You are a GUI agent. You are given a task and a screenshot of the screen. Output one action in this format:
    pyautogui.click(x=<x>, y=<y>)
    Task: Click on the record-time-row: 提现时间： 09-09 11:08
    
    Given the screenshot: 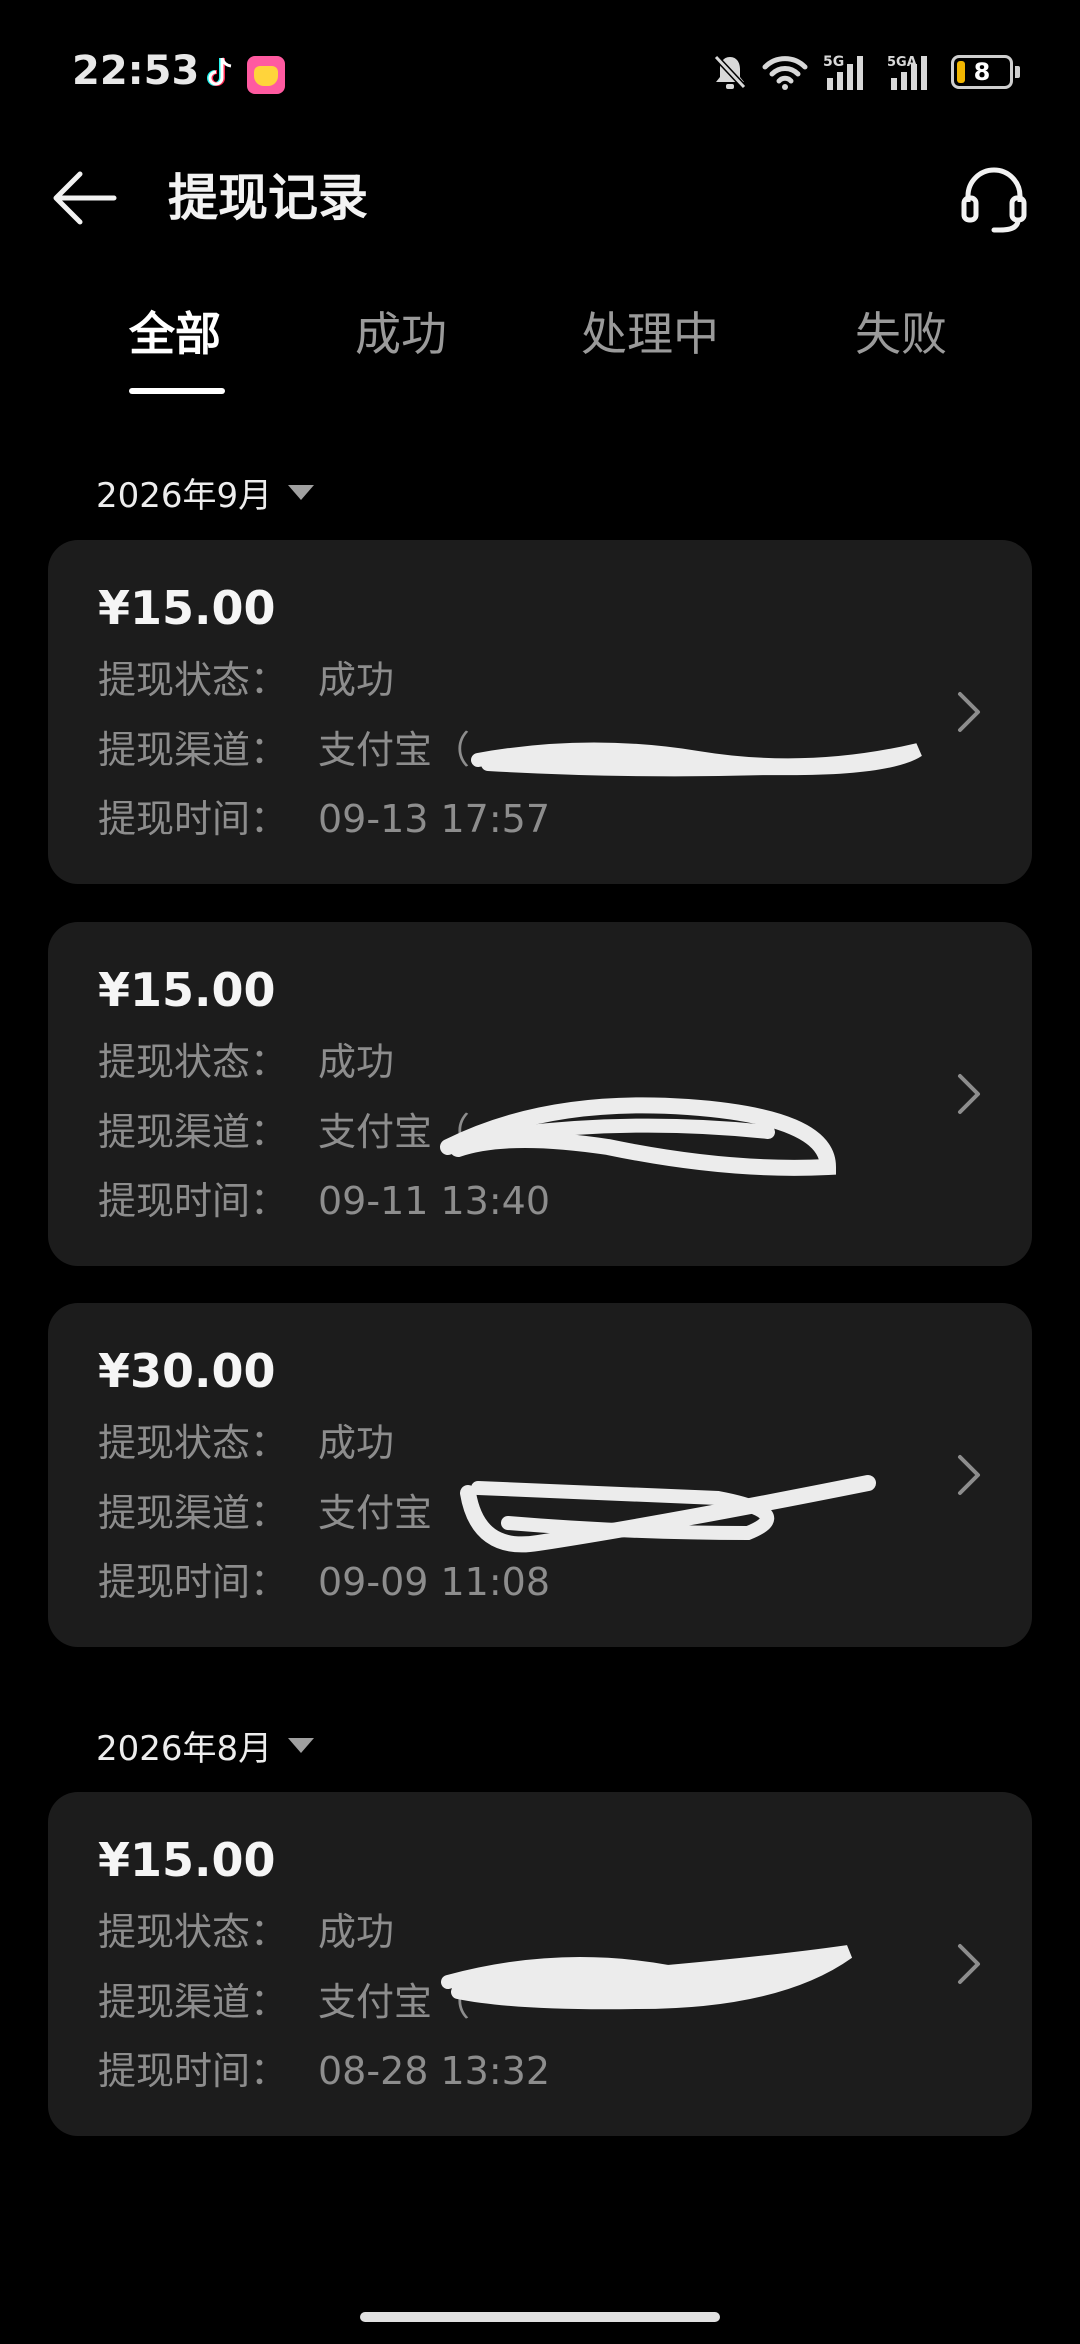 What is the action you would take?
    pyautogui.click(x=324, y=1582)
    